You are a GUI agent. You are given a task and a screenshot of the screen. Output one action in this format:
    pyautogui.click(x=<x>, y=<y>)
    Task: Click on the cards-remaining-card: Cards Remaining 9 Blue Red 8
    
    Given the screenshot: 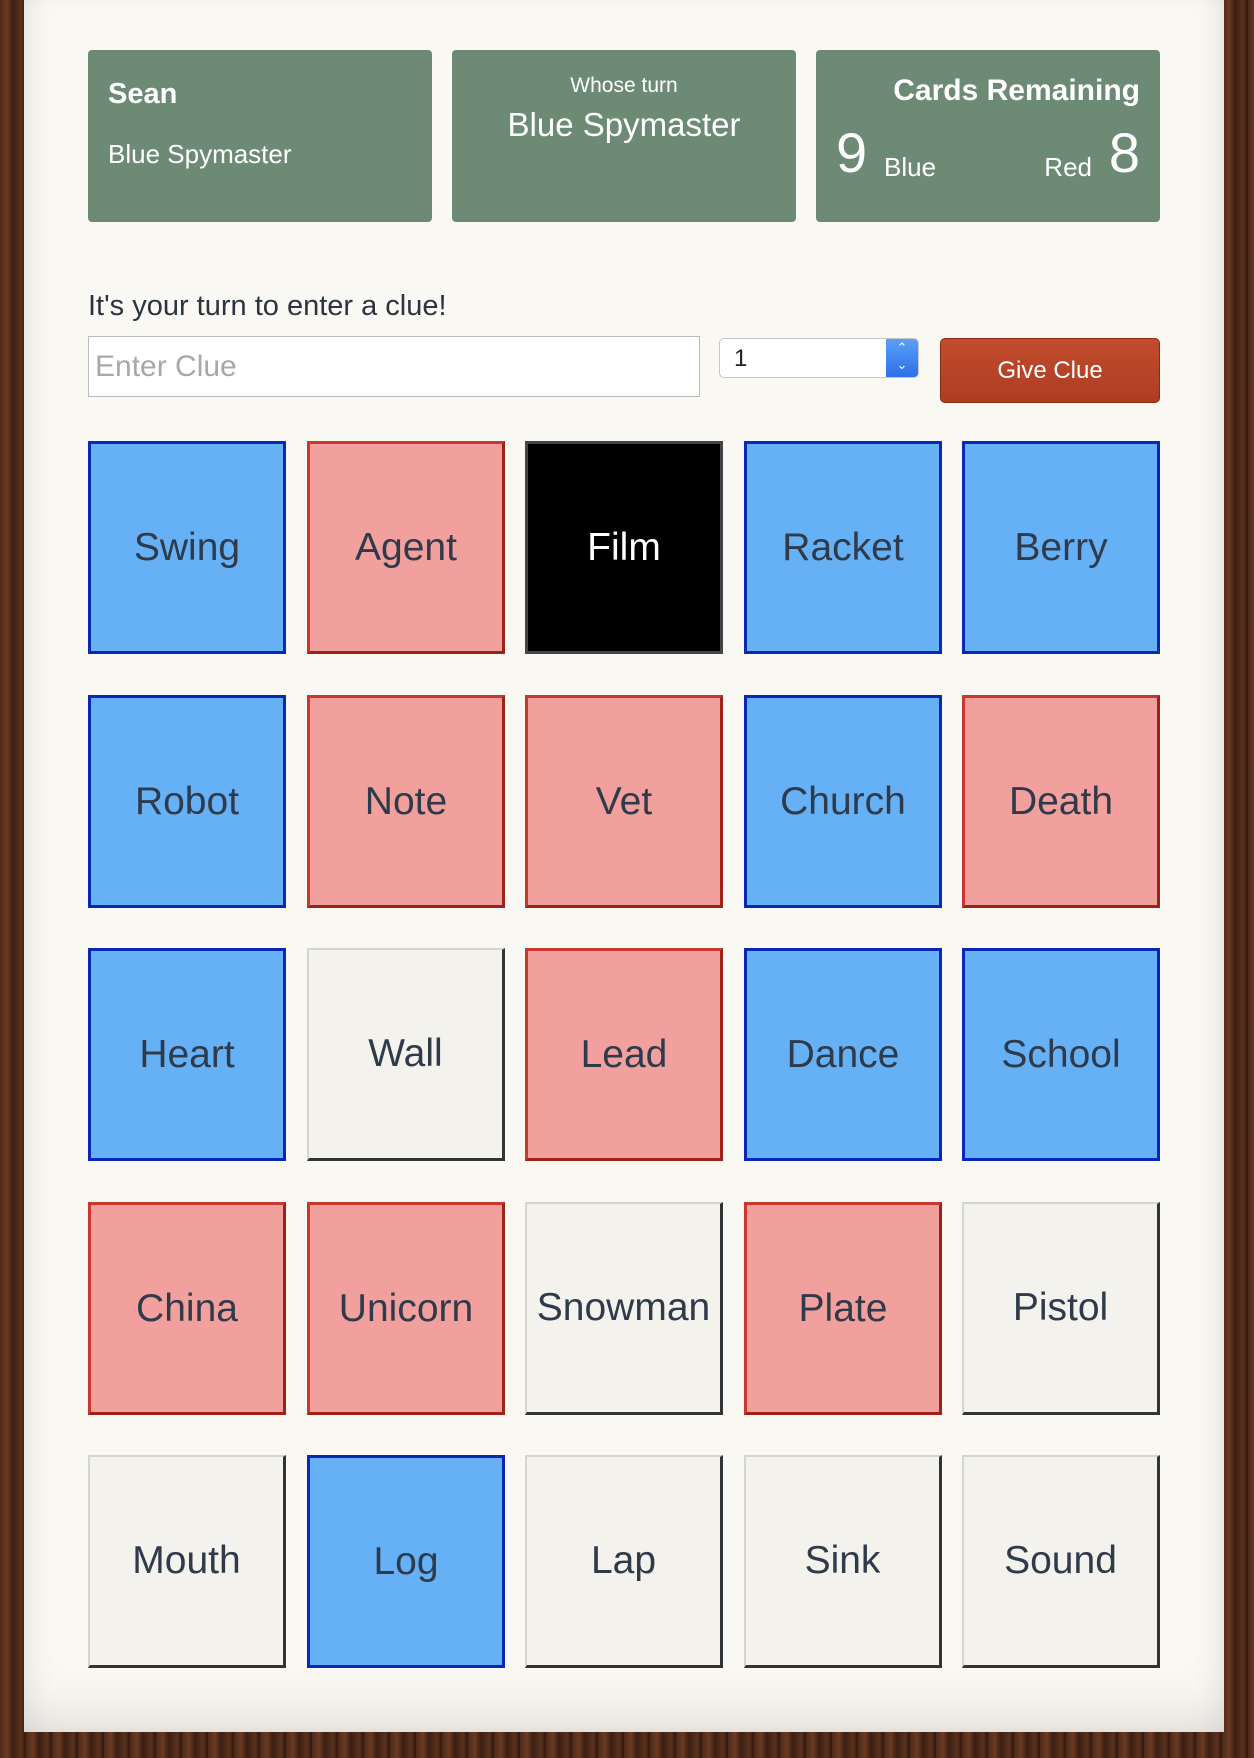 What is the action you would take?
    pyautogui.click(x=988, y=136)
    